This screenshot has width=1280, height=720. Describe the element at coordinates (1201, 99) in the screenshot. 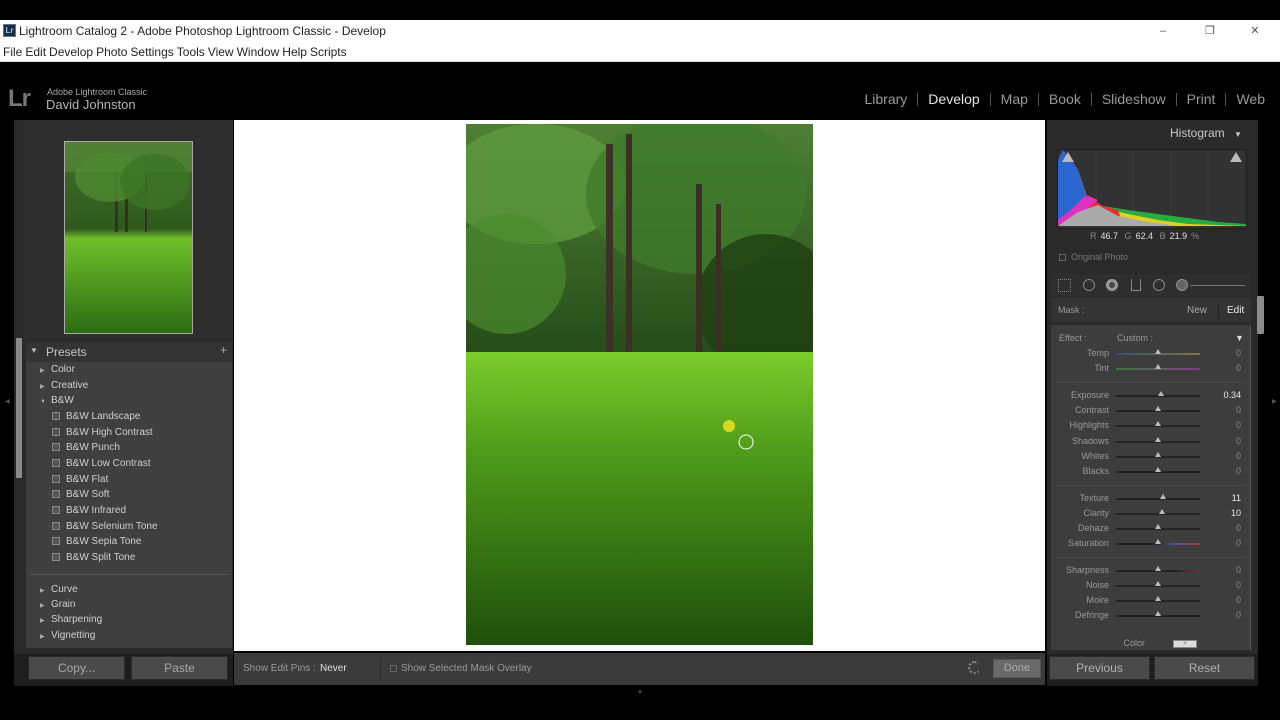

I see `module-print: Print` at that location.